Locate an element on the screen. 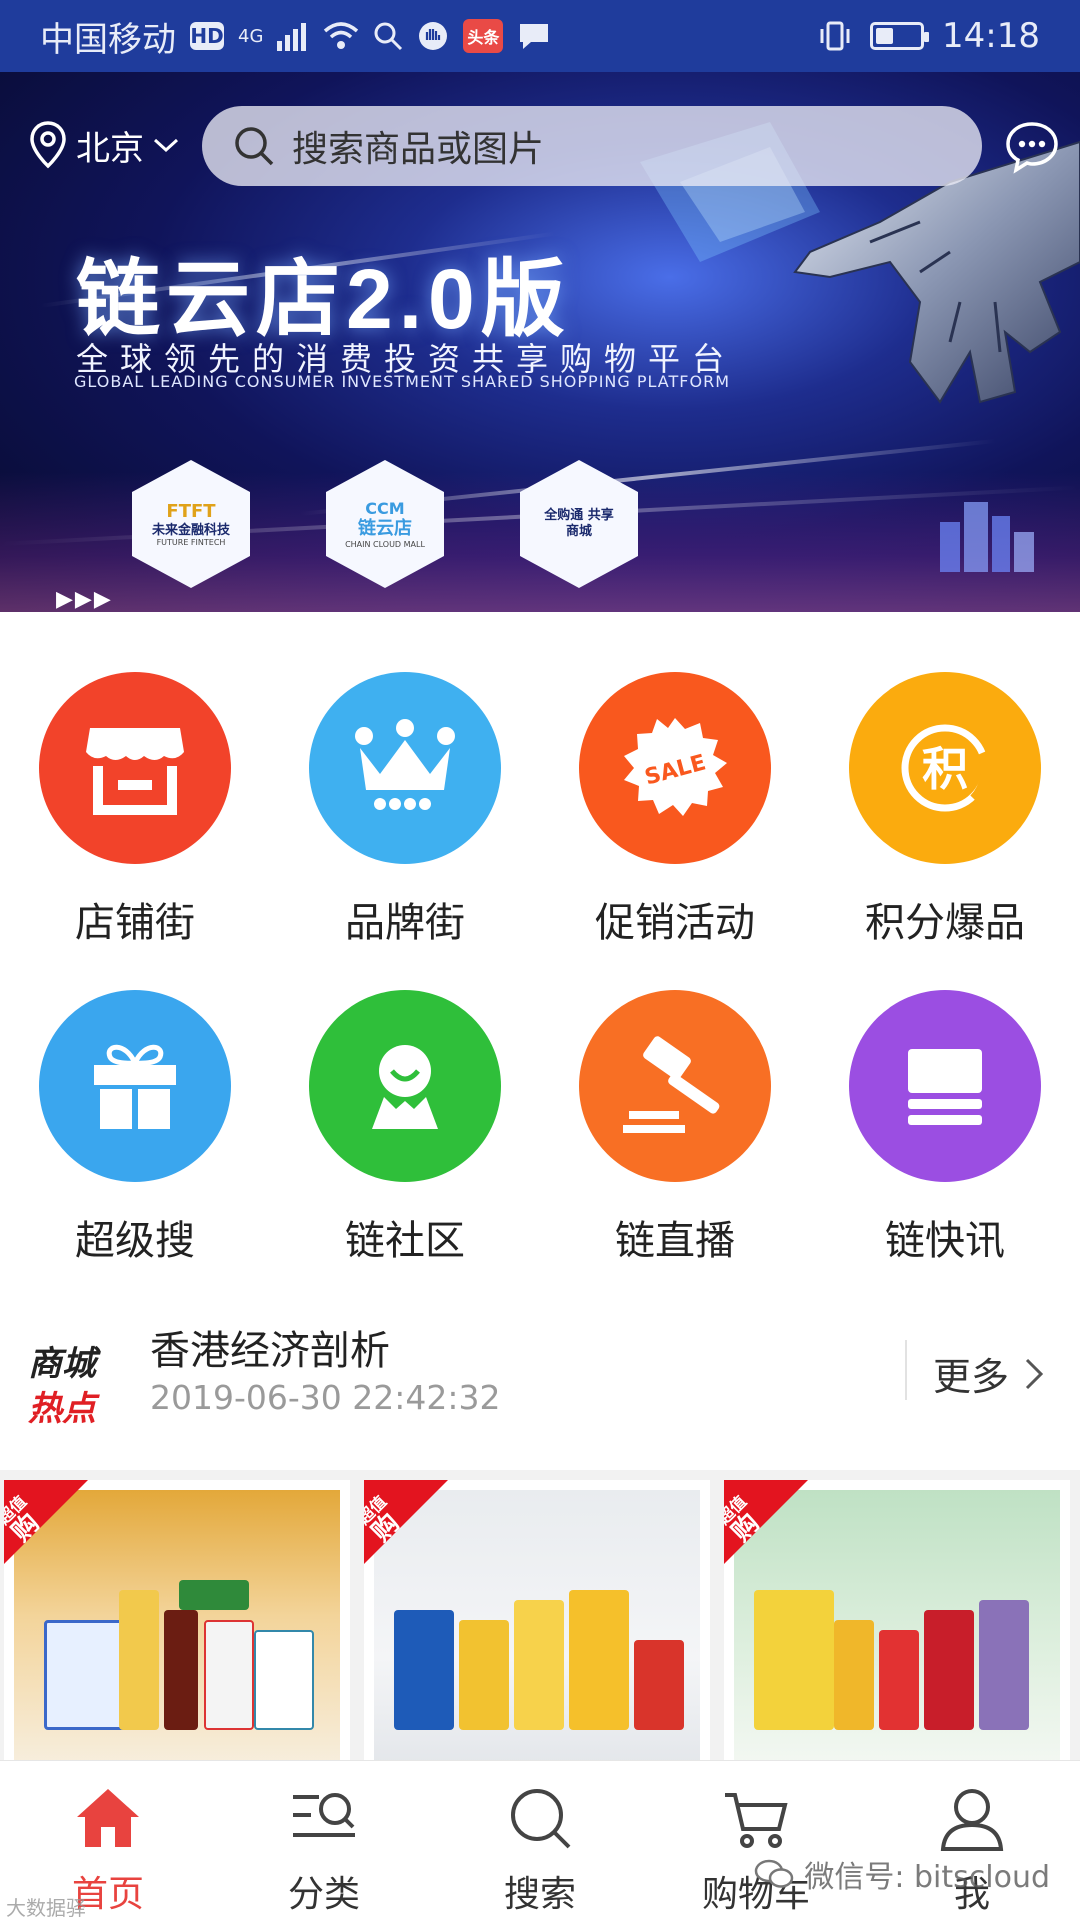 Image resolution: width=1080 pixels, height=1920 pixels. category-community: 链社区 is located at coordinates (405, 1128).